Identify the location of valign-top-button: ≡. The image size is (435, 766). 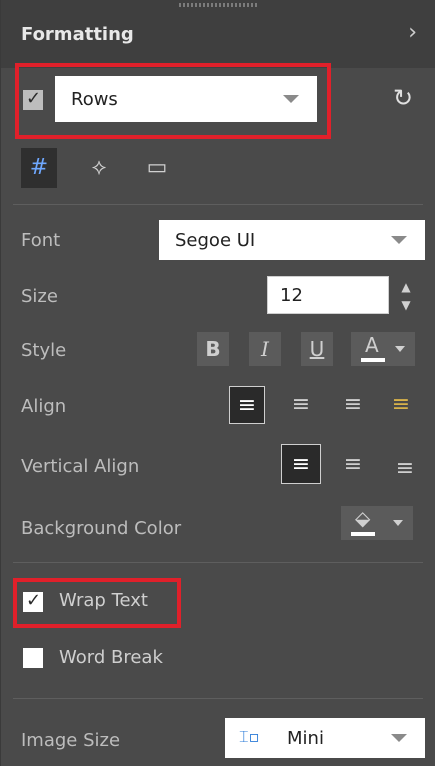
(301, 464).